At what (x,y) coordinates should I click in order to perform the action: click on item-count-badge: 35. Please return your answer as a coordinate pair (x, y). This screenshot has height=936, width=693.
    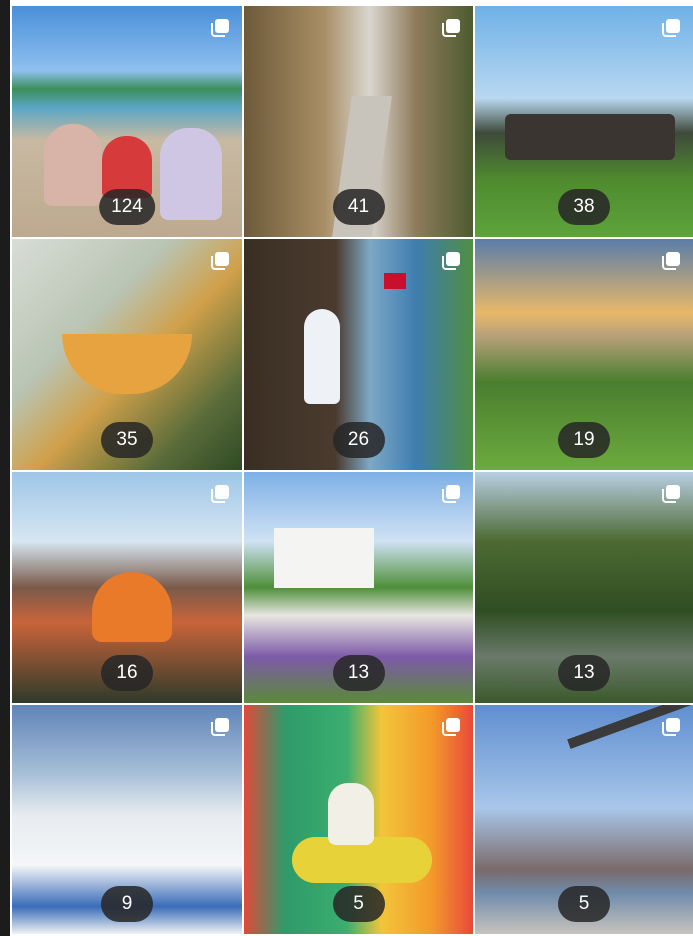
    Looking at the image, I should click on (127, 440).